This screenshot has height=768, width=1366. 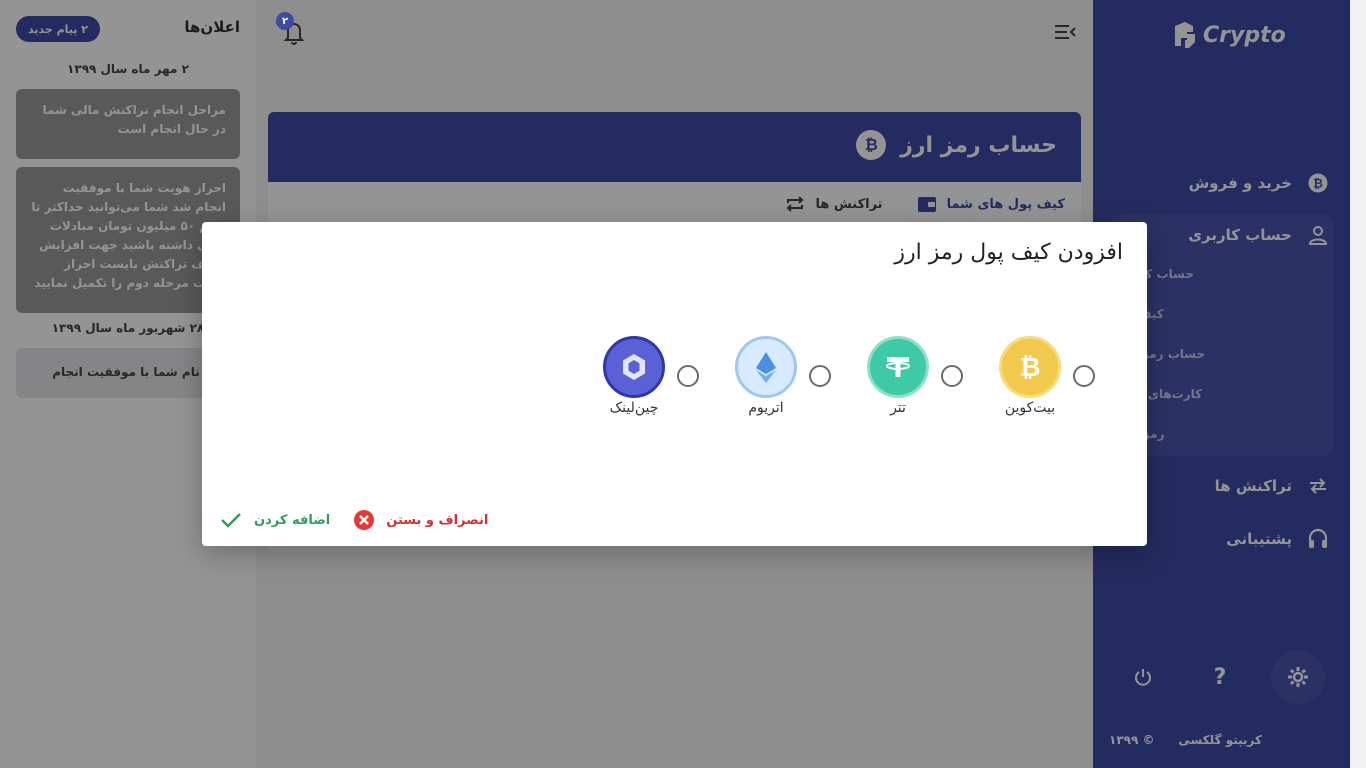 I want to click on radio-ethereum, so click(x=820, y=376).